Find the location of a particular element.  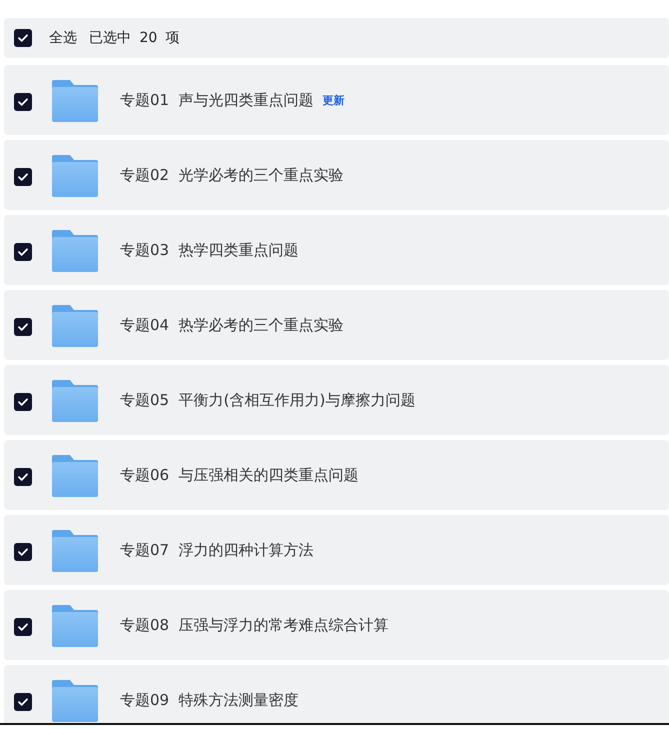

folder-row: 专题06 与压强相关的四类重点问题 is located at coordinates (336, 475).